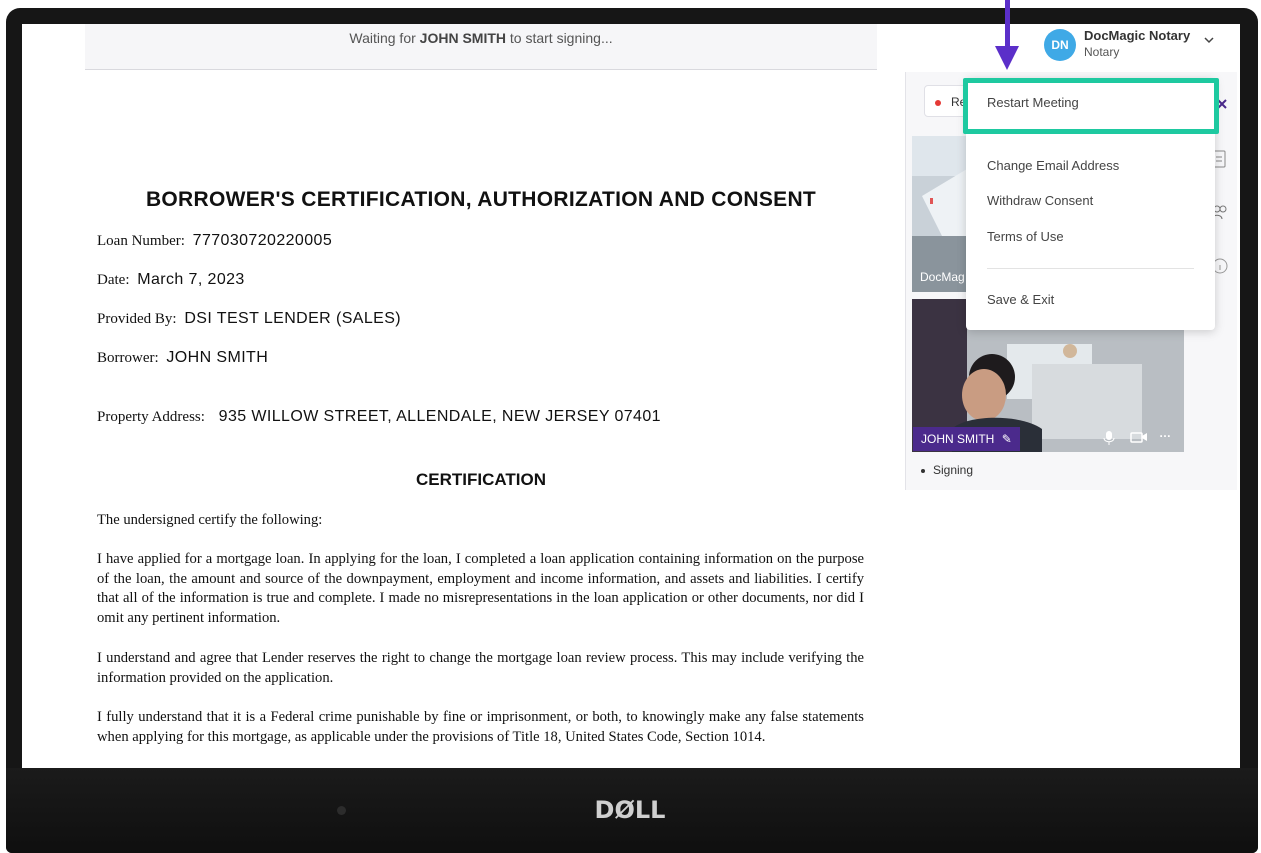 The height and width of the screenshot is (853, 1261). What do you see at coordinates (1210, 41) in the screenshot?
I see `chevron-down-icon` at bounding box center [1210, 41].